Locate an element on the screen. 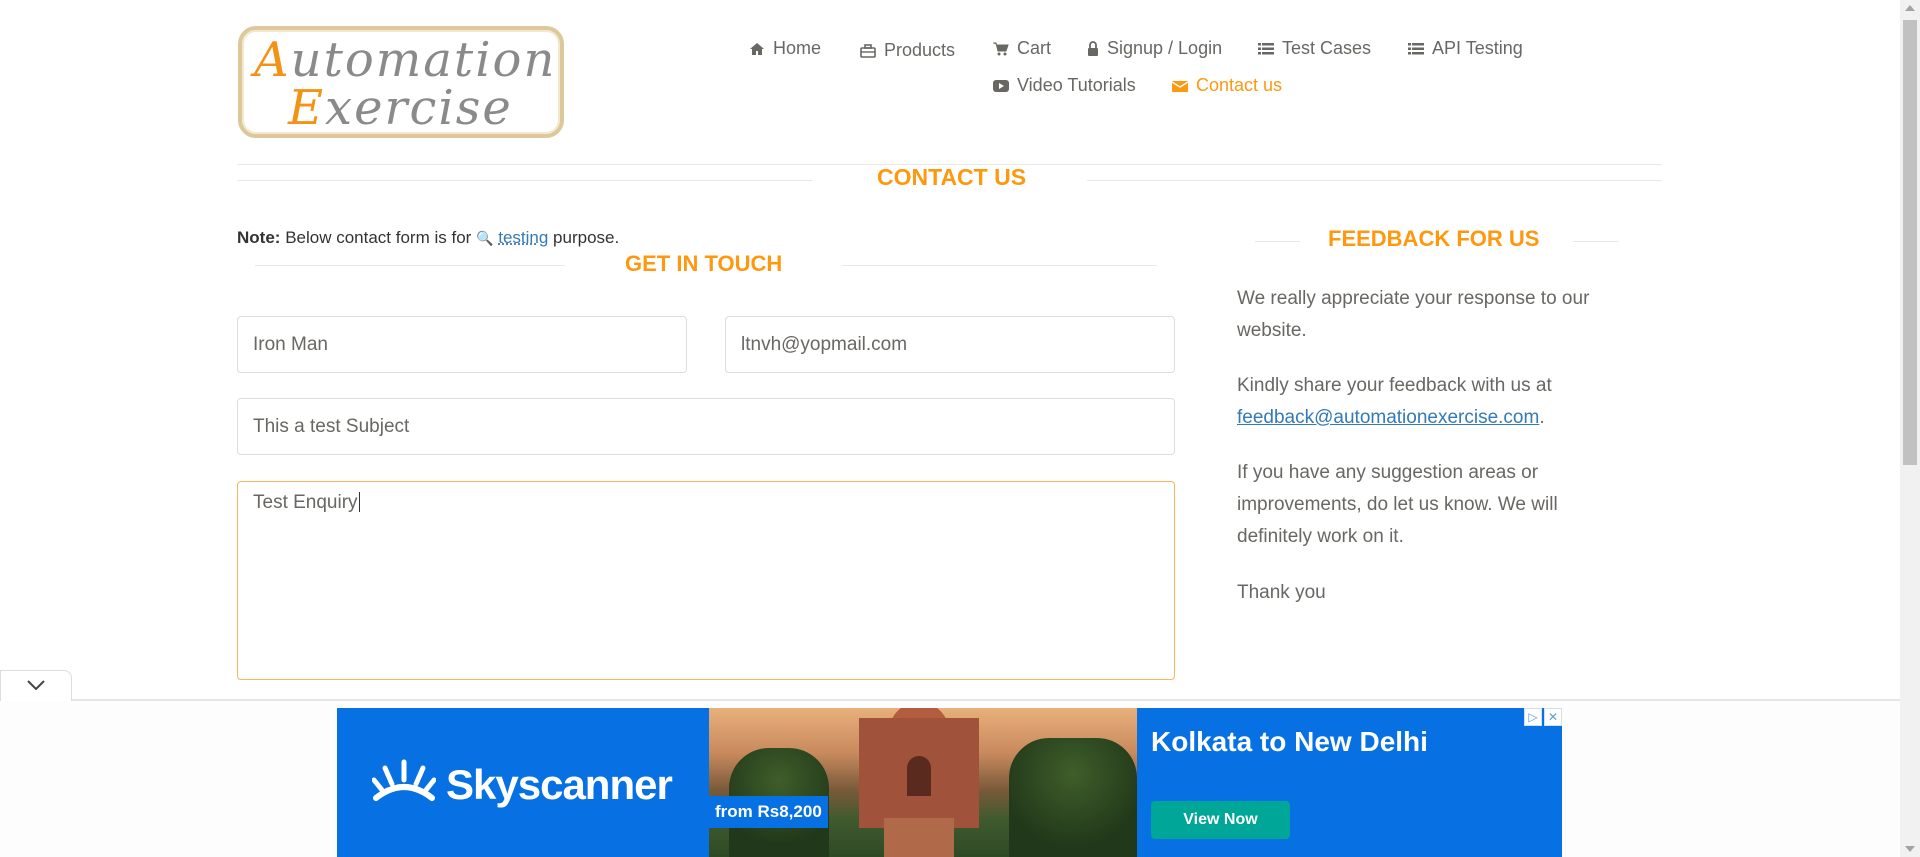  ad-route: Kolkata to New Delhi is located at coordinates (1289, 741).